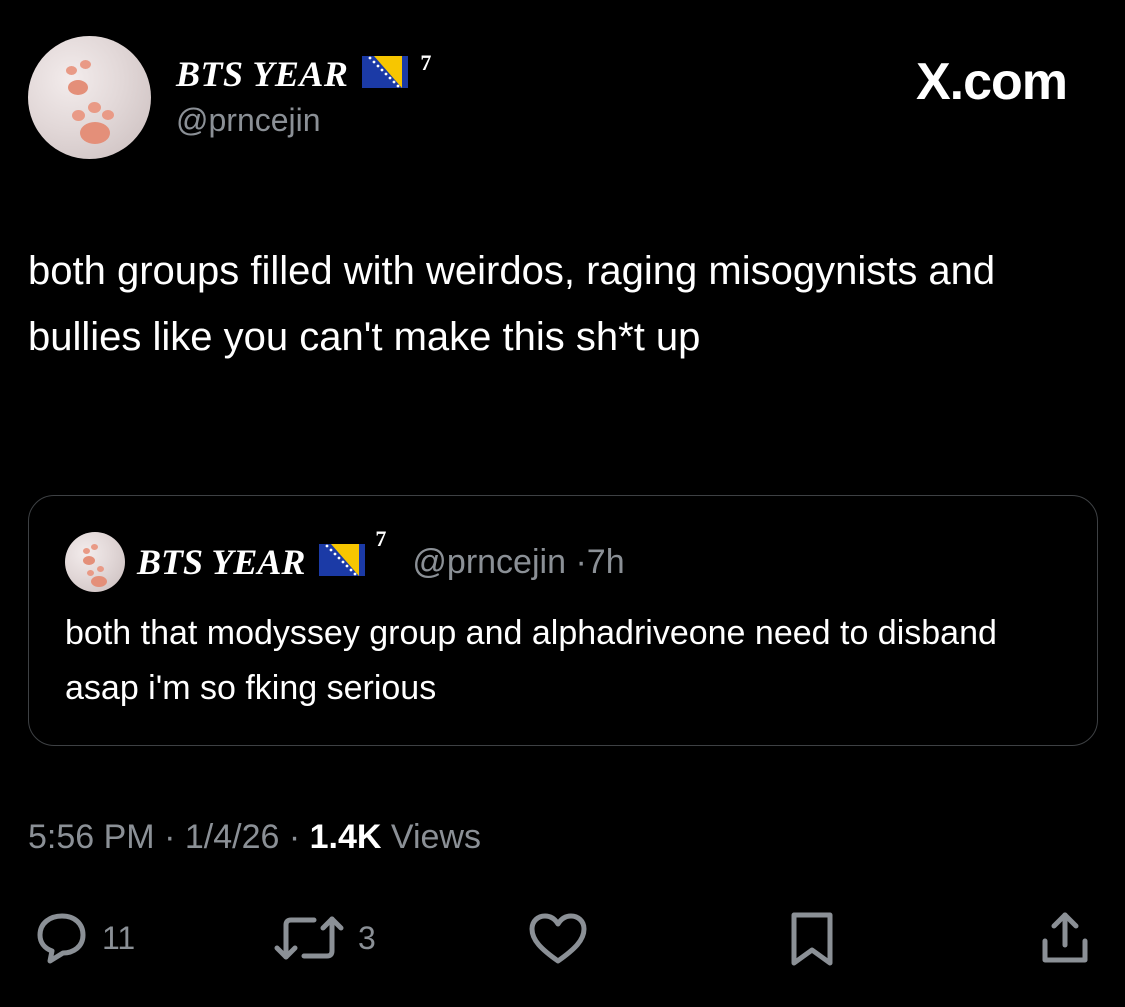  I want to click on views-label: Views, so click(435, 837).